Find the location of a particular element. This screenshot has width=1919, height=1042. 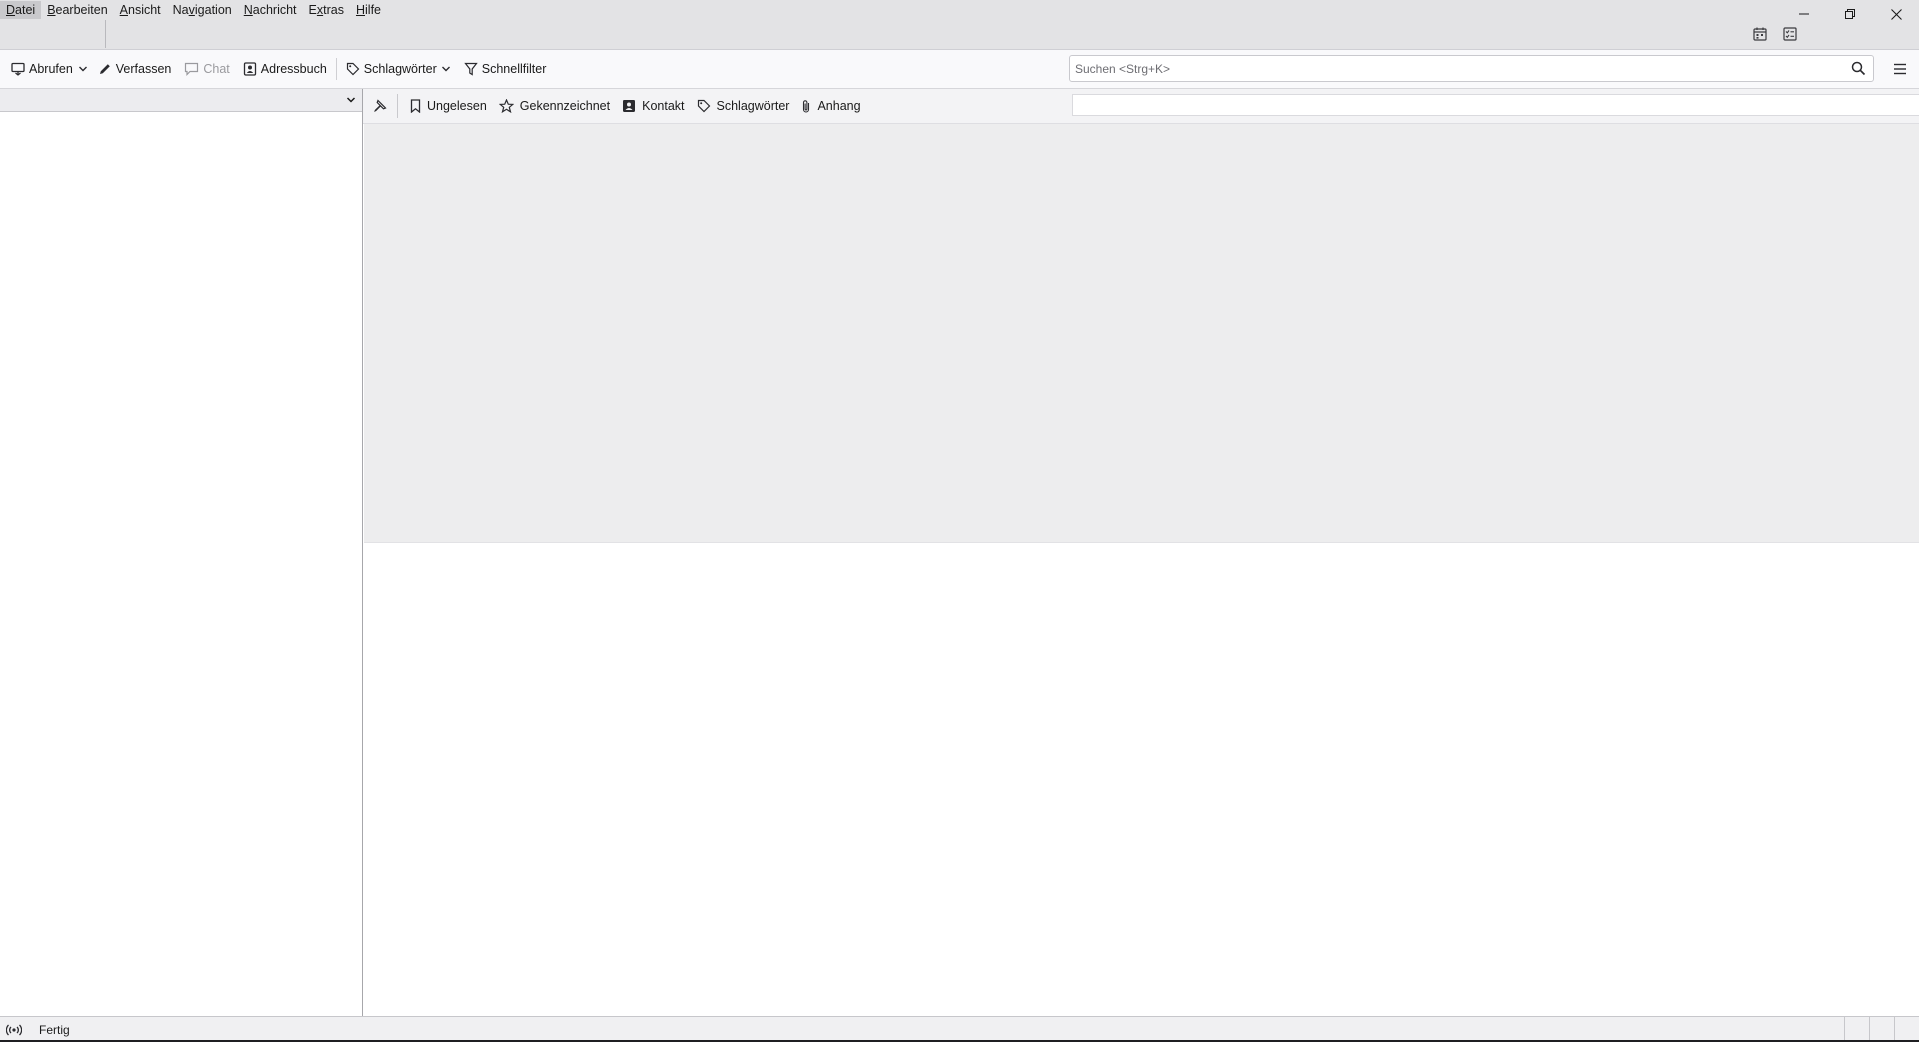

get-messages-label: Abrufen is located at coordinates (51, 69).